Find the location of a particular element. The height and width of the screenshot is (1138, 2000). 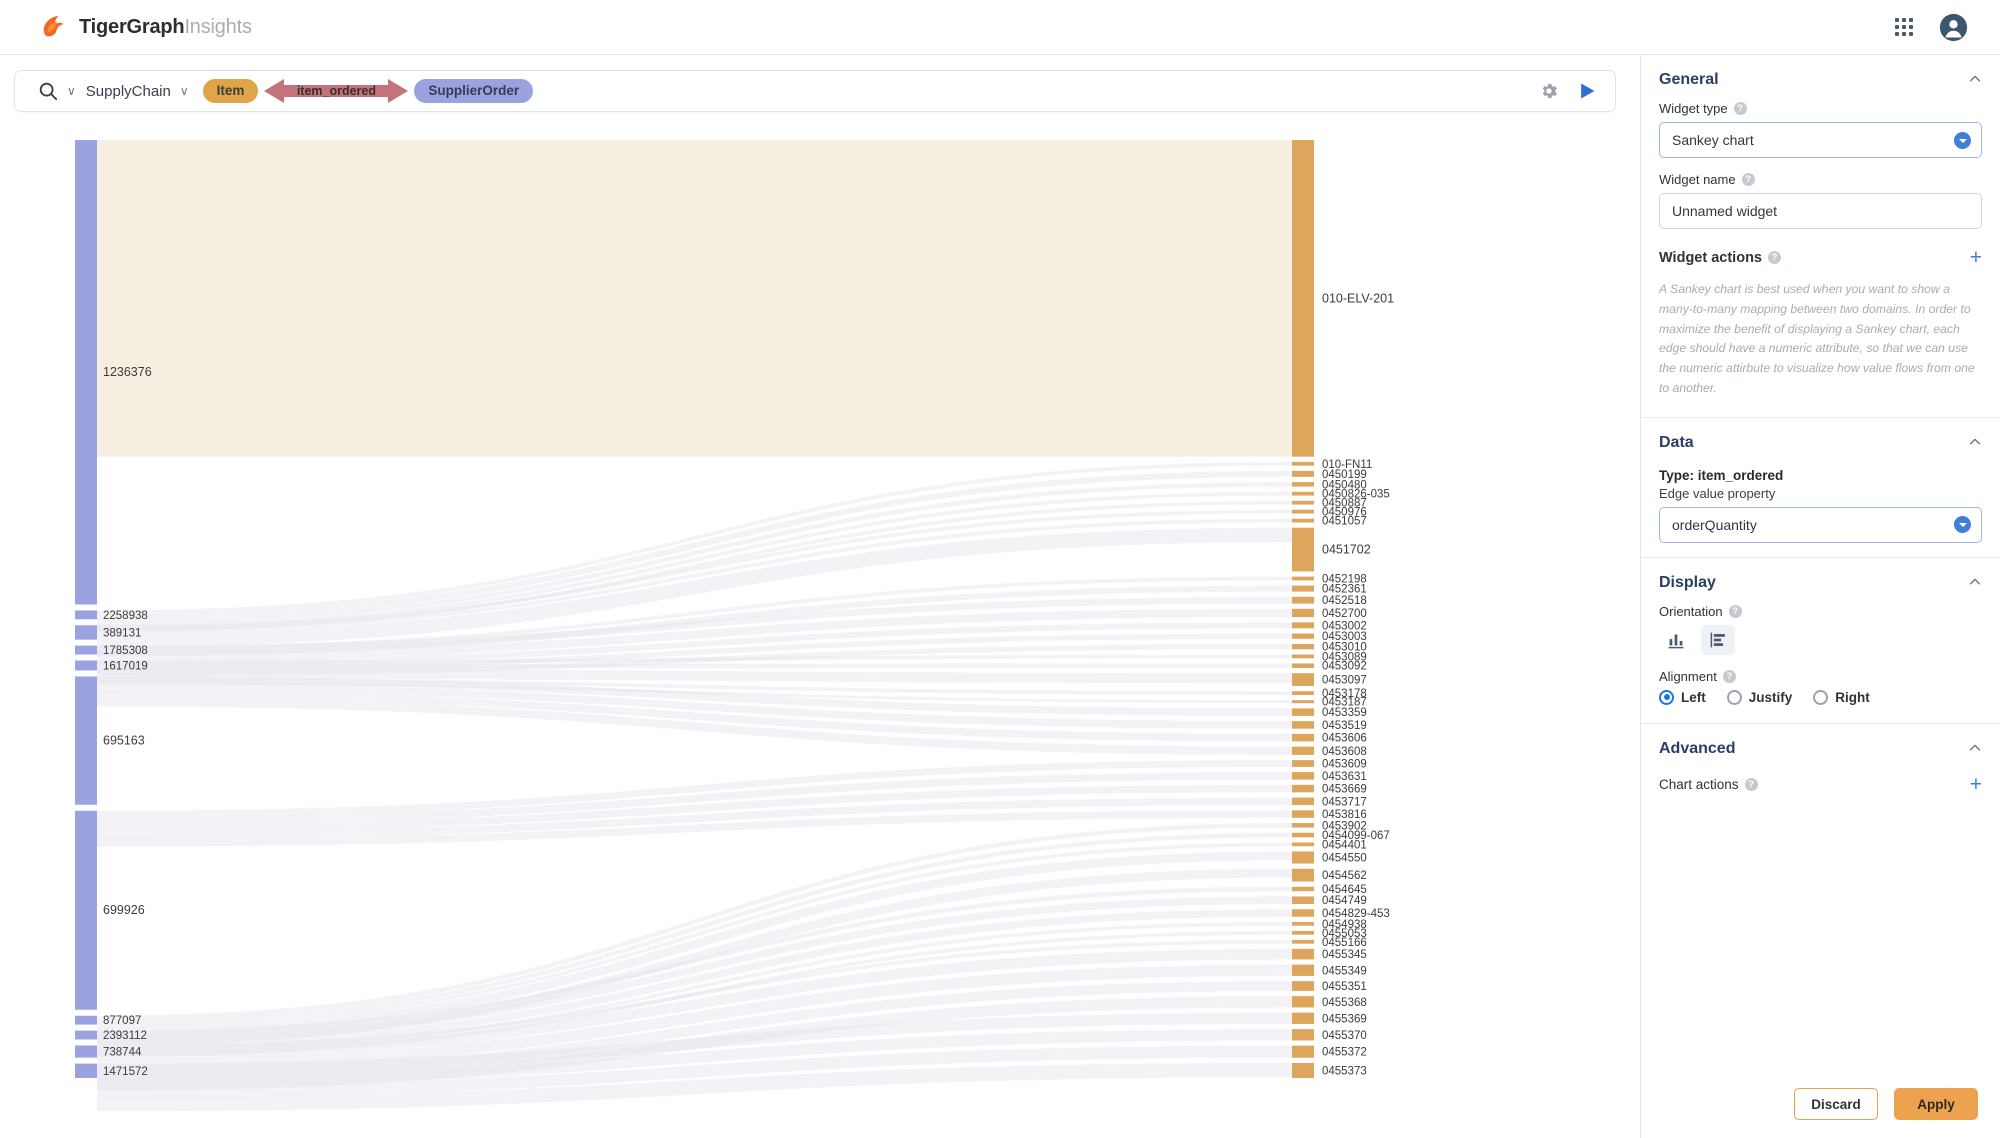

section-advanced-header: Advanced is located at coordinates (1820, 747).